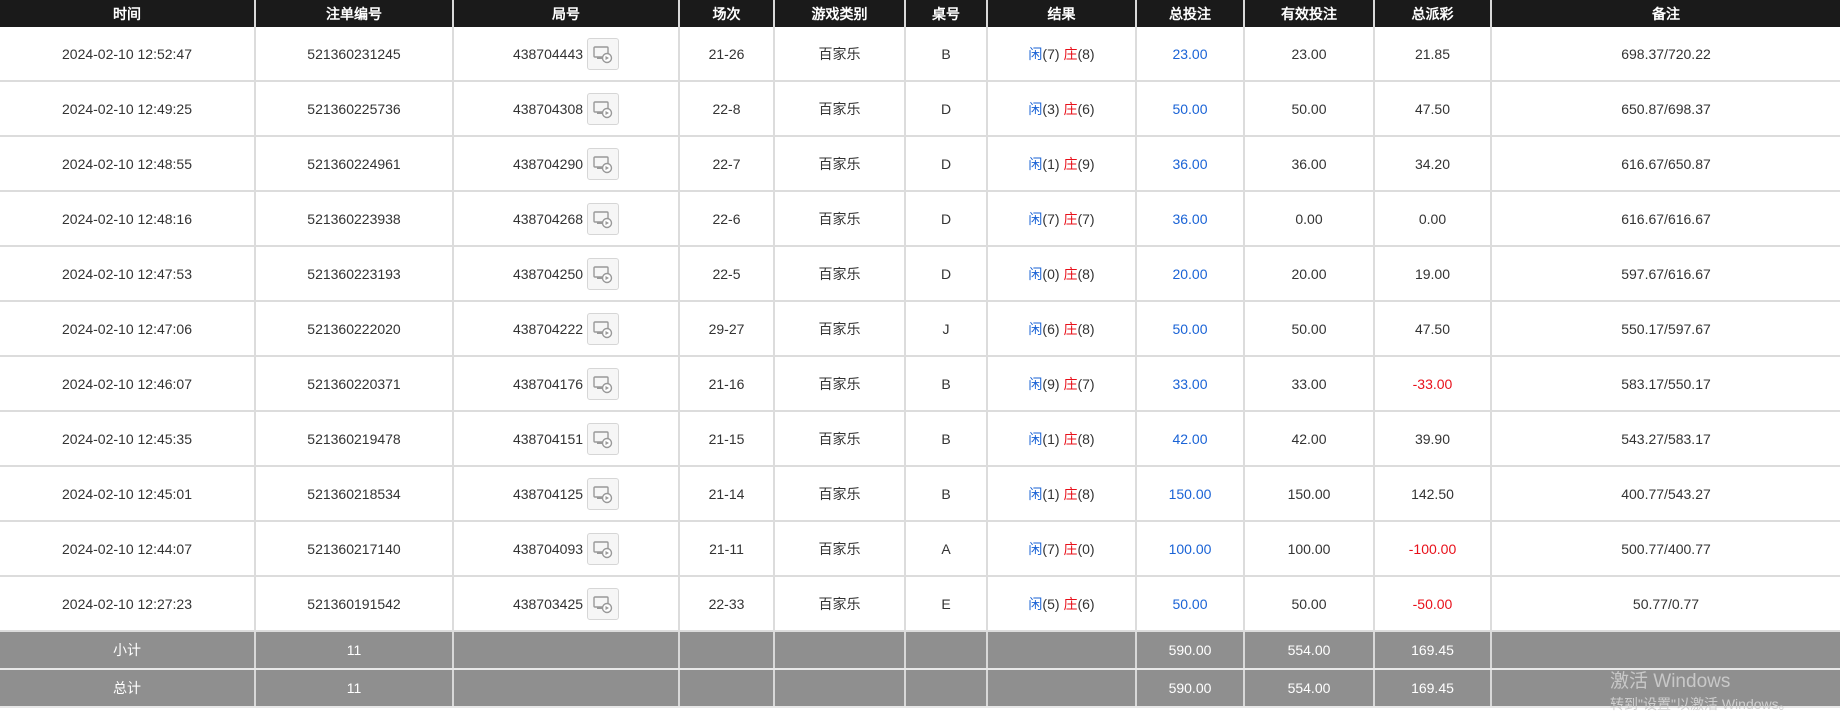 Image resolution: width=1840 pixels, height=714 pixels. Describe the element at coordinates (354, 549) in the screenshot. I see `cell-order-number: 521360217140` at that location.